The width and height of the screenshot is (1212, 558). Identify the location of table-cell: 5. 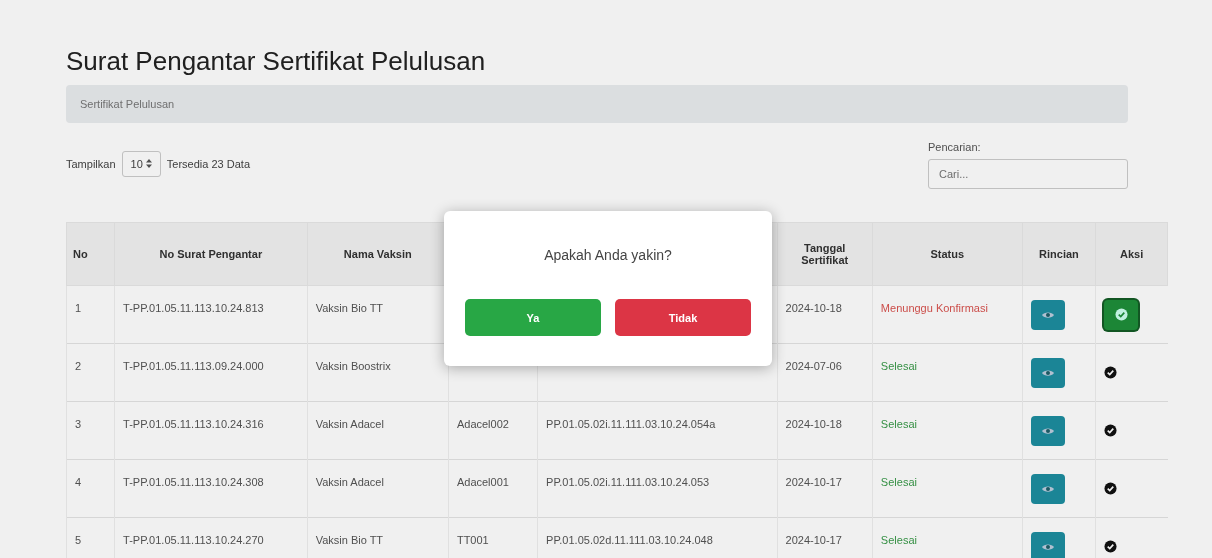
(78, 540).